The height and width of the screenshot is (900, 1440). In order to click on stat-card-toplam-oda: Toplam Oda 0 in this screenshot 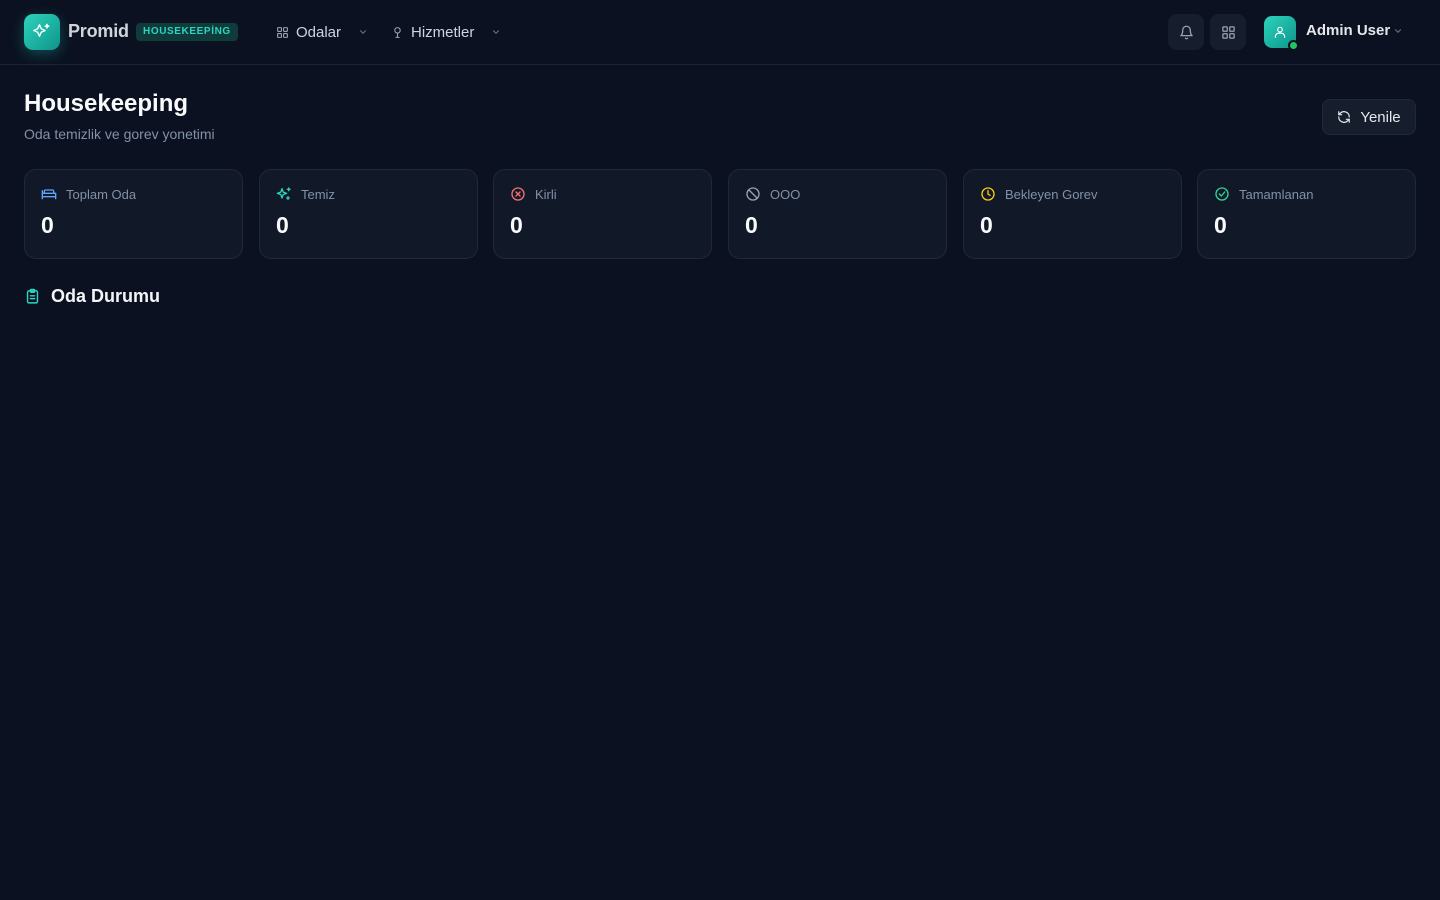, I will do `click(133, 214)`.